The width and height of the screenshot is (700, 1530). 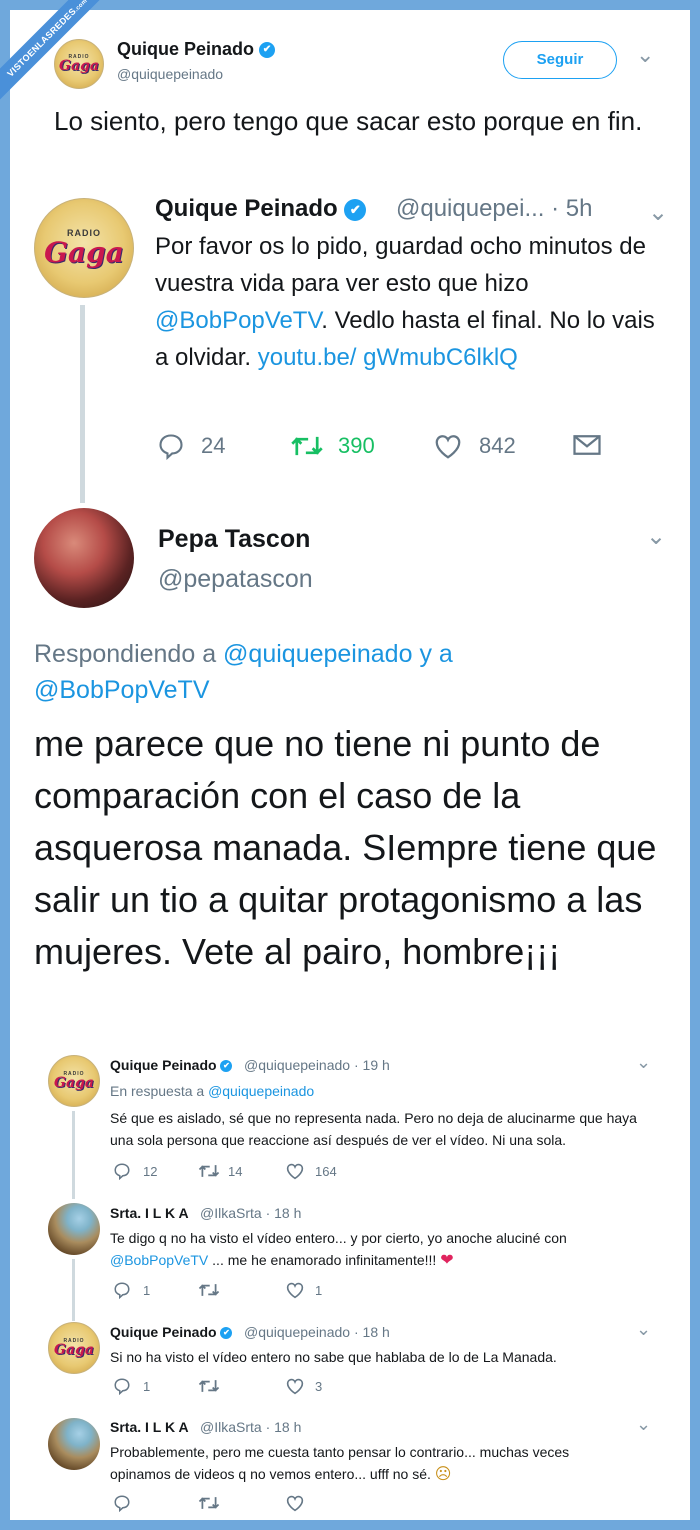 I want to click on envelope-icon, so click(x=587, y=445).